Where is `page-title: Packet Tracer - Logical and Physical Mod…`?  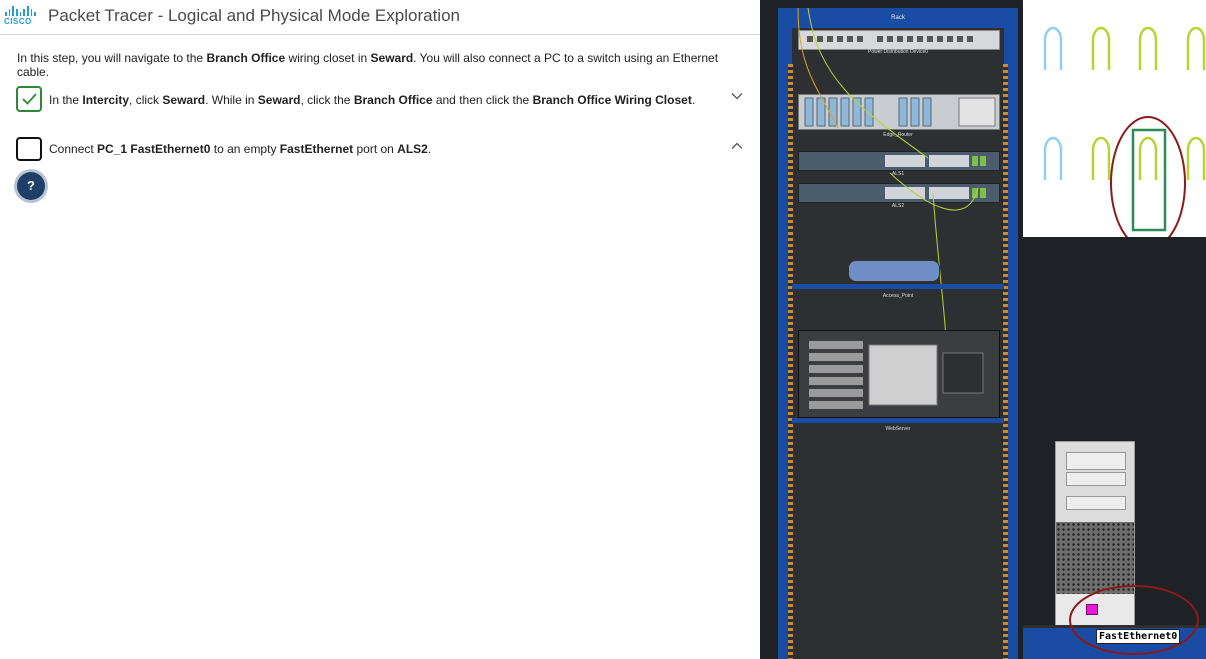 page-title: Packet Tracer - Logical and Physical Mod… is located at coordinates (254, 15).